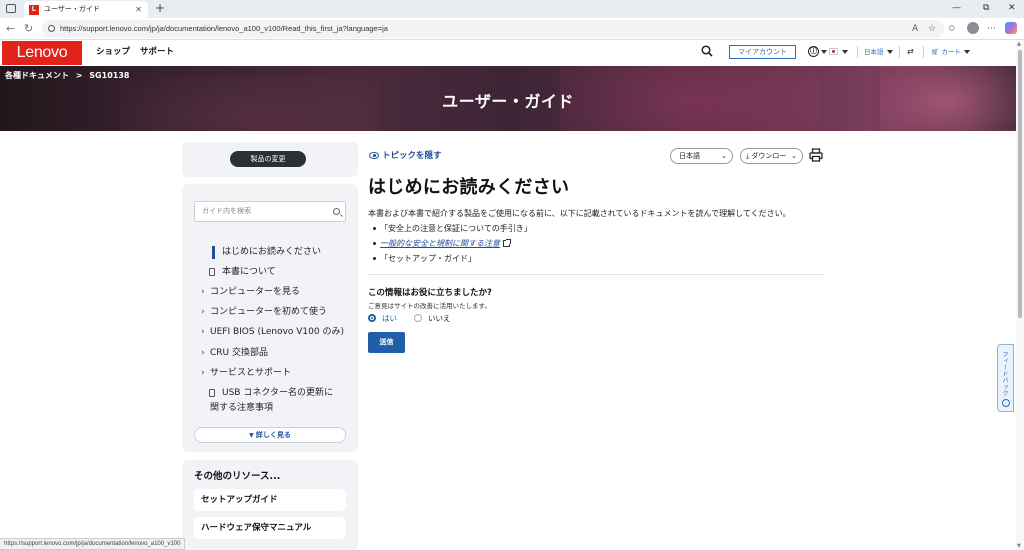 This screenshot has height=550, width=1024. What do you see at coordinates (28, 29) in the screenshot?
I see `refresh-icon: ↻` at bounding box center [28, 29].